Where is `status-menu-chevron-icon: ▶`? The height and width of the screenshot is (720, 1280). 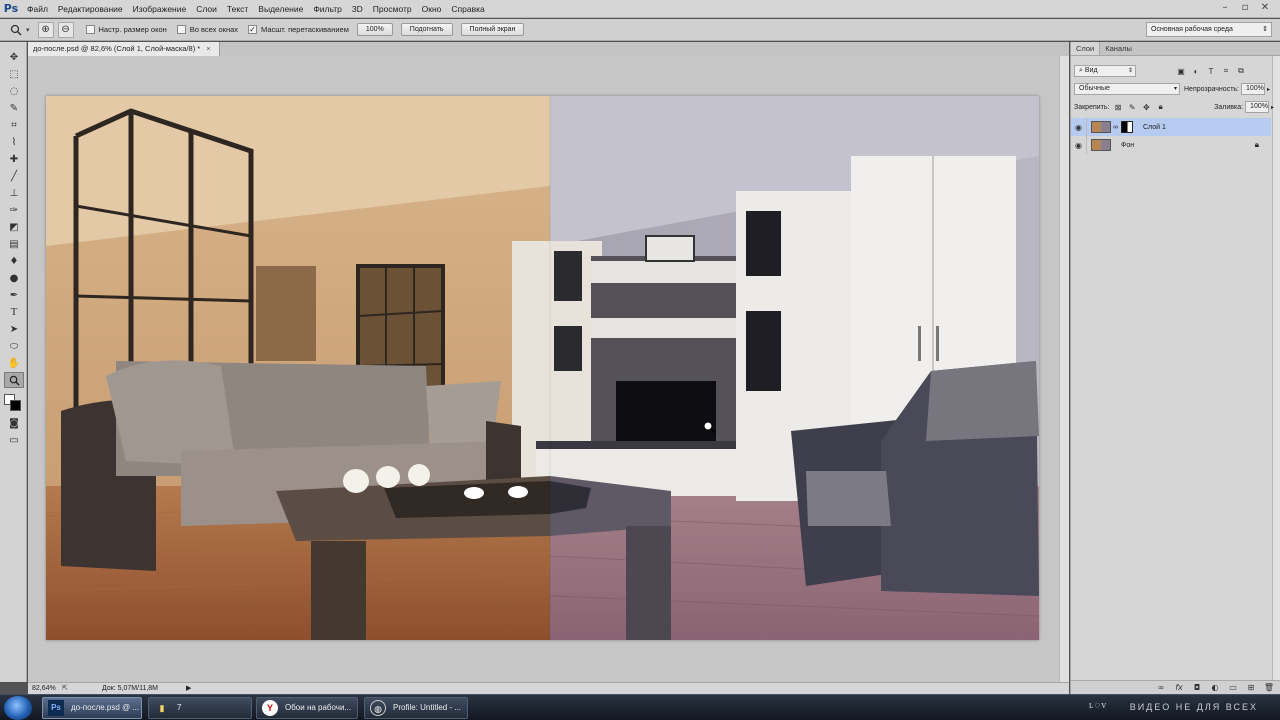
status-menu-chevron-icon: ▶ is located at coordinates (188, 688).